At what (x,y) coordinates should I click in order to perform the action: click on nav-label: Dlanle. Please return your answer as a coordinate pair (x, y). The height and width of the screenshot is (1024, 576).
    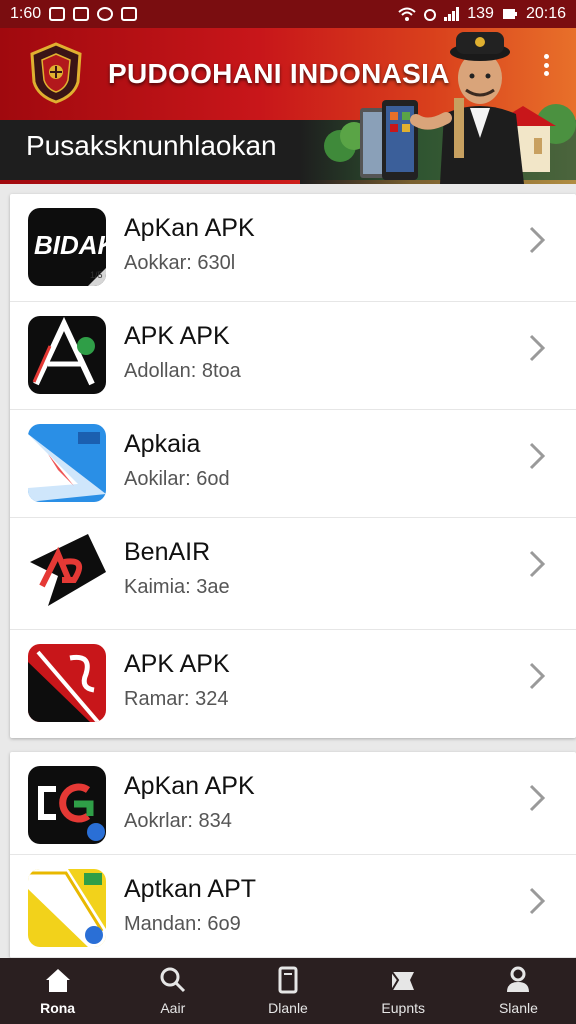
    Looking at the image, I should click on (288, 1008).